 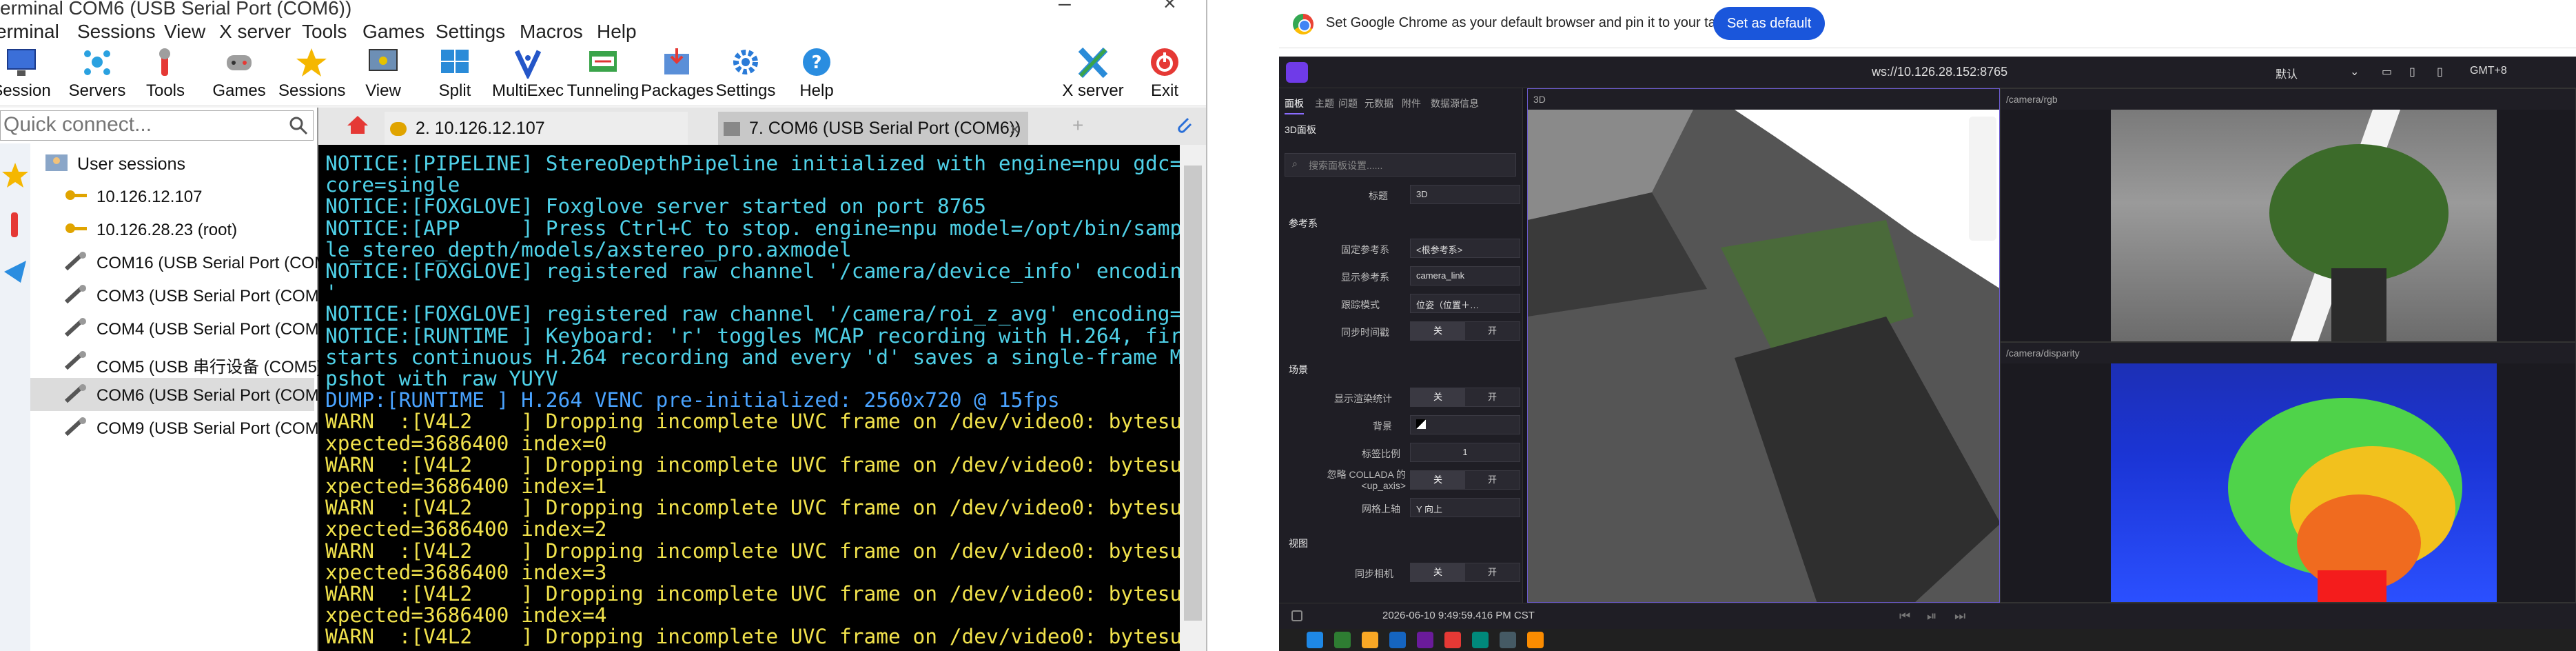 What do you see at coordinates (1465, 452) in the screenshot?
I see `label-scale-field: 1` at bounding box center [1465, 452].